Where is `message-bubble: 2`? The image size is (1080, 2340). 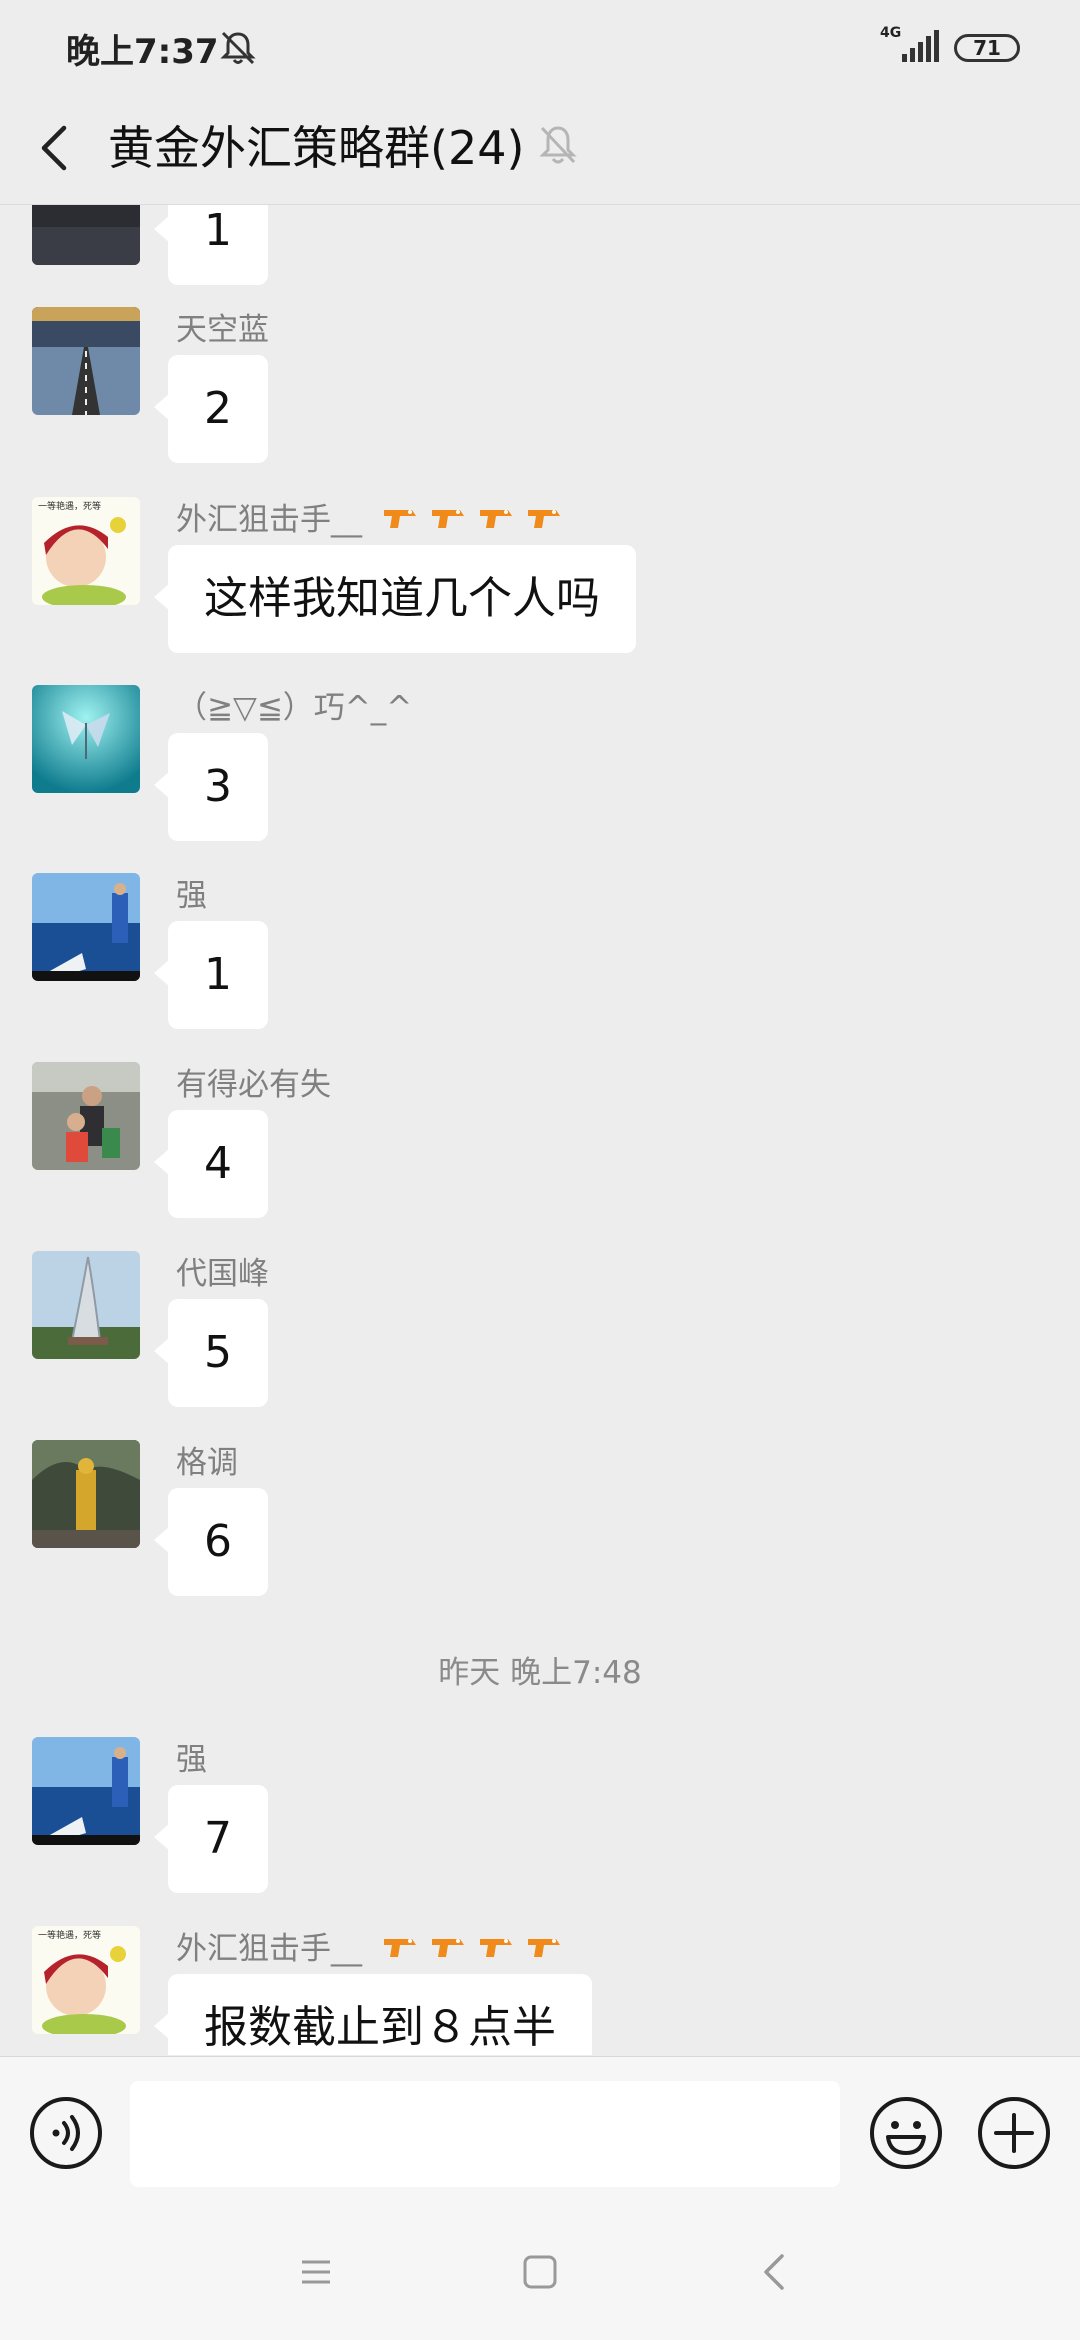 message-bubble: 2 is located at coordinates (211, 409).